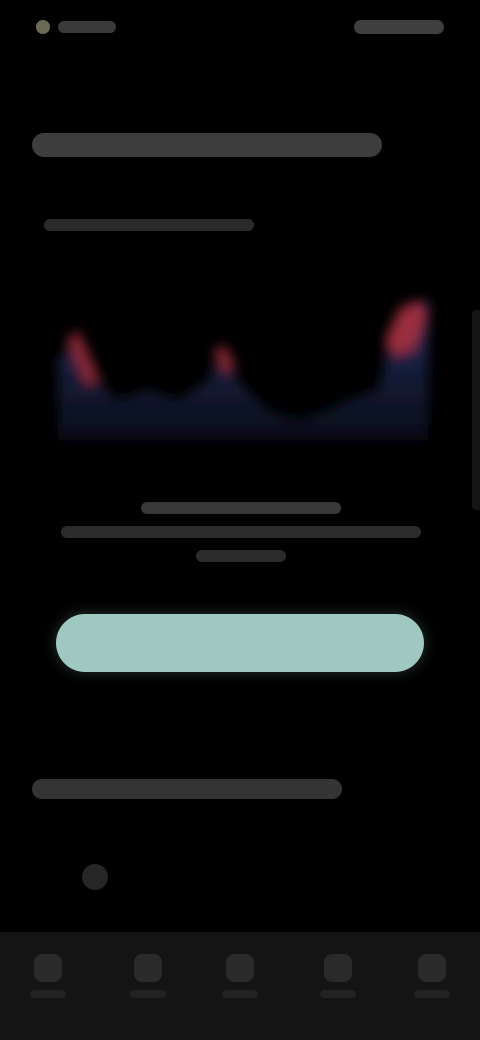 Image resolution: width=480 pixels, height=1040 pixels. I want to click on nav-label-list, so click(148, 994).